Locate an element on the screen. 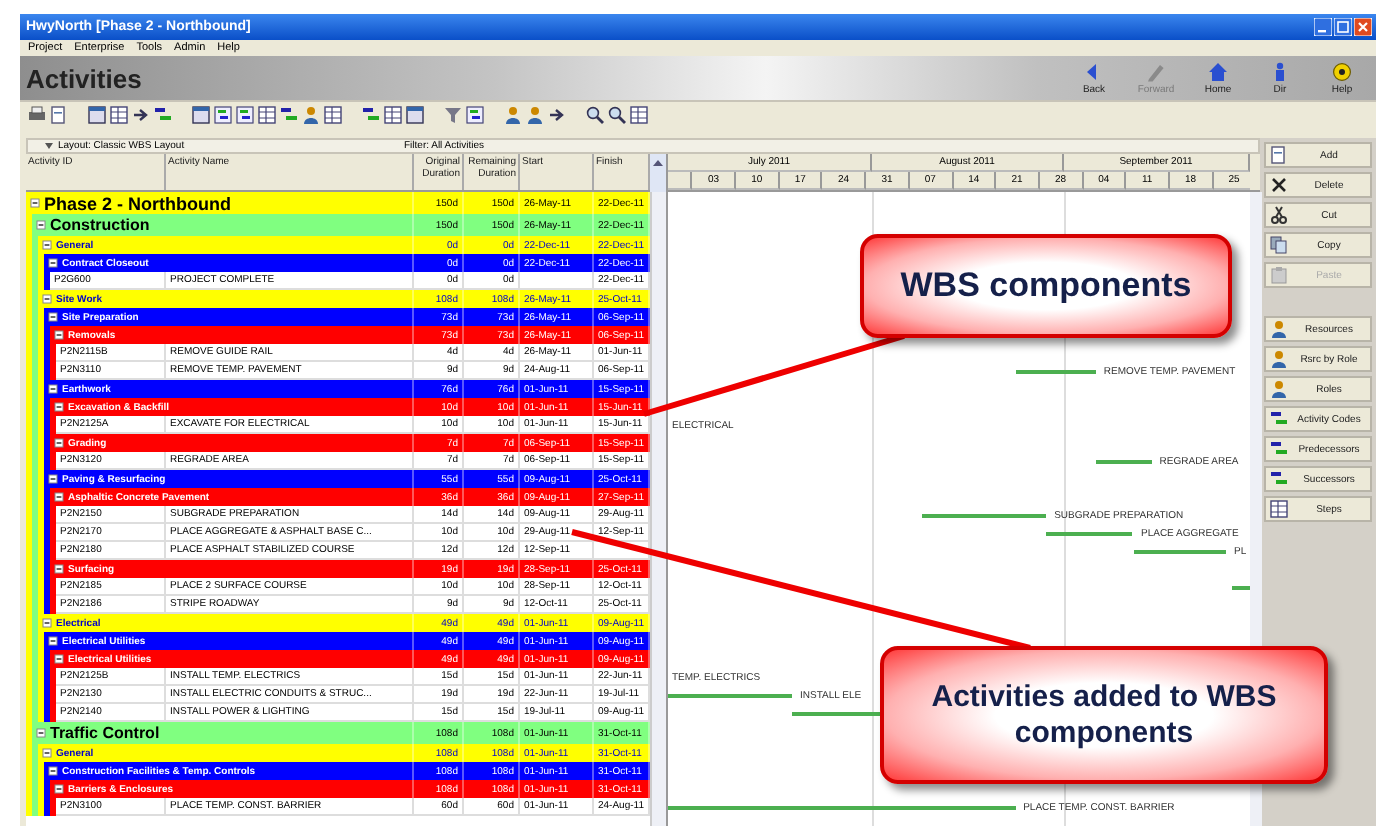 Image resolution: width=1376 pixels, height=826 pixels. wbs-name: Phase 2 - Northbound is located at coordinates (138, 203).